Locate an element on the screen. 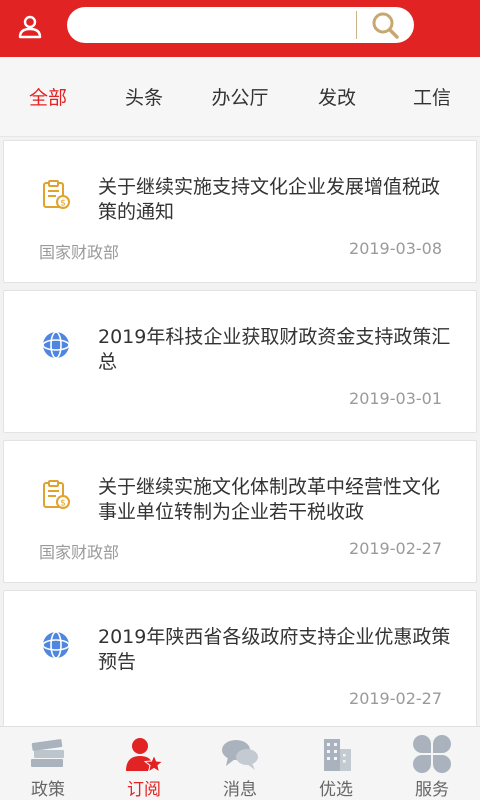  nav-item-messages: 消息 is located at coordinates (240, 763).